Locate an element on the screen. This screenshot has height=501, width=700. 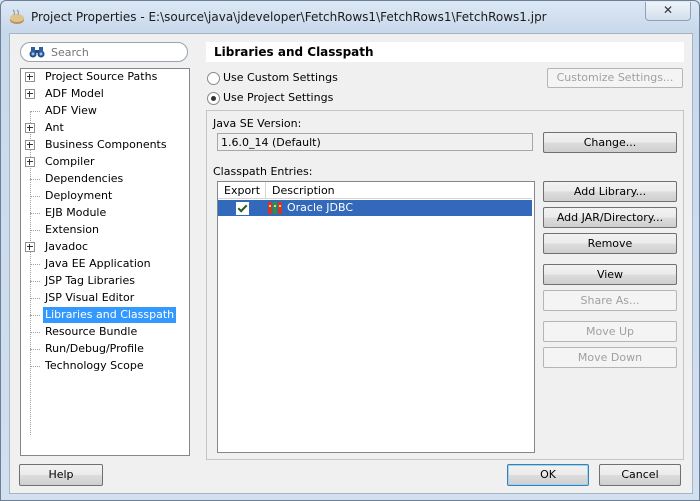
search-input is located at coordinates (115, 52).